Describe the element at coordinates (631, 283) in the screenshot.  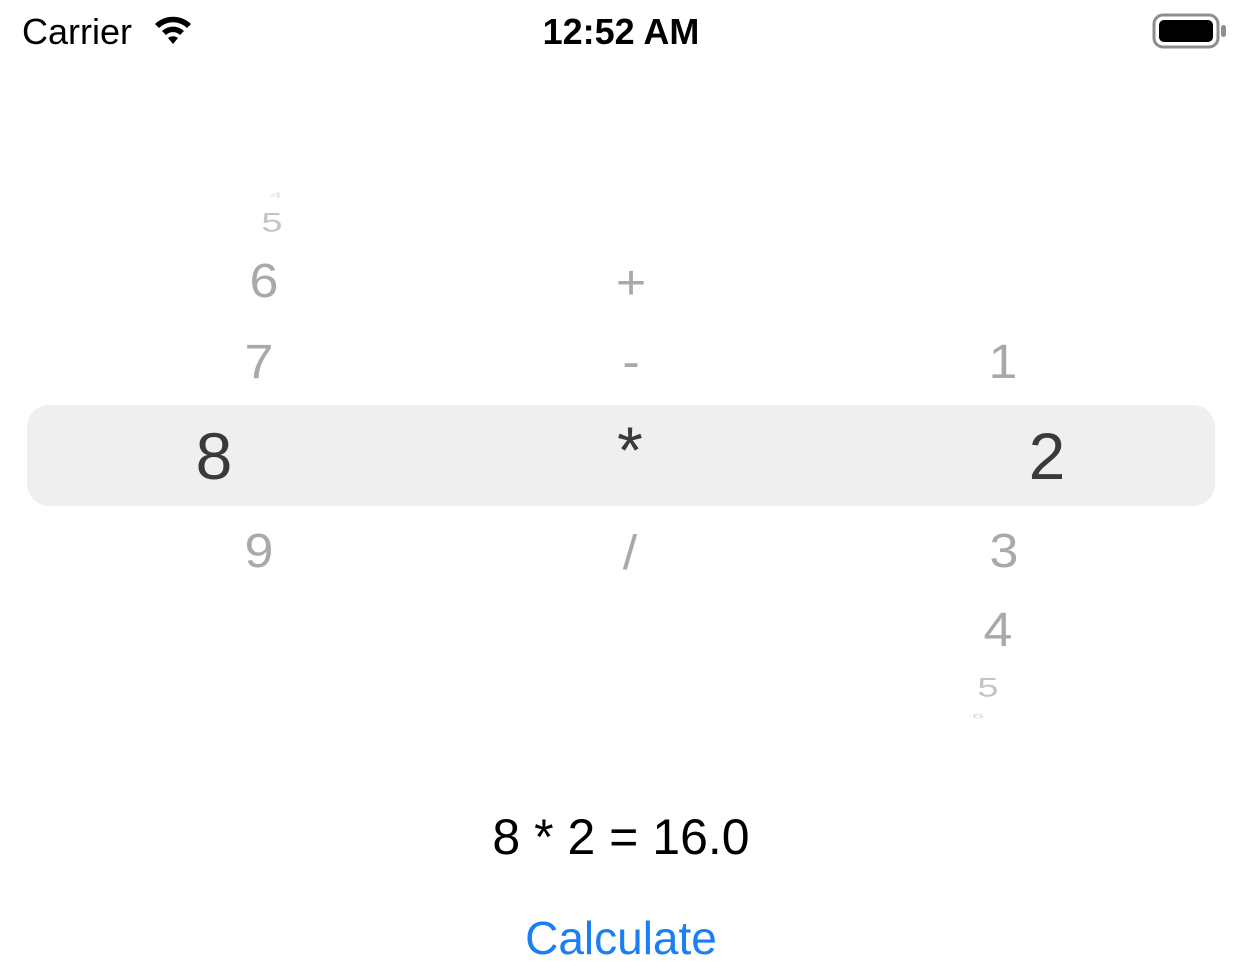
I see `picker-item: +` at that location.